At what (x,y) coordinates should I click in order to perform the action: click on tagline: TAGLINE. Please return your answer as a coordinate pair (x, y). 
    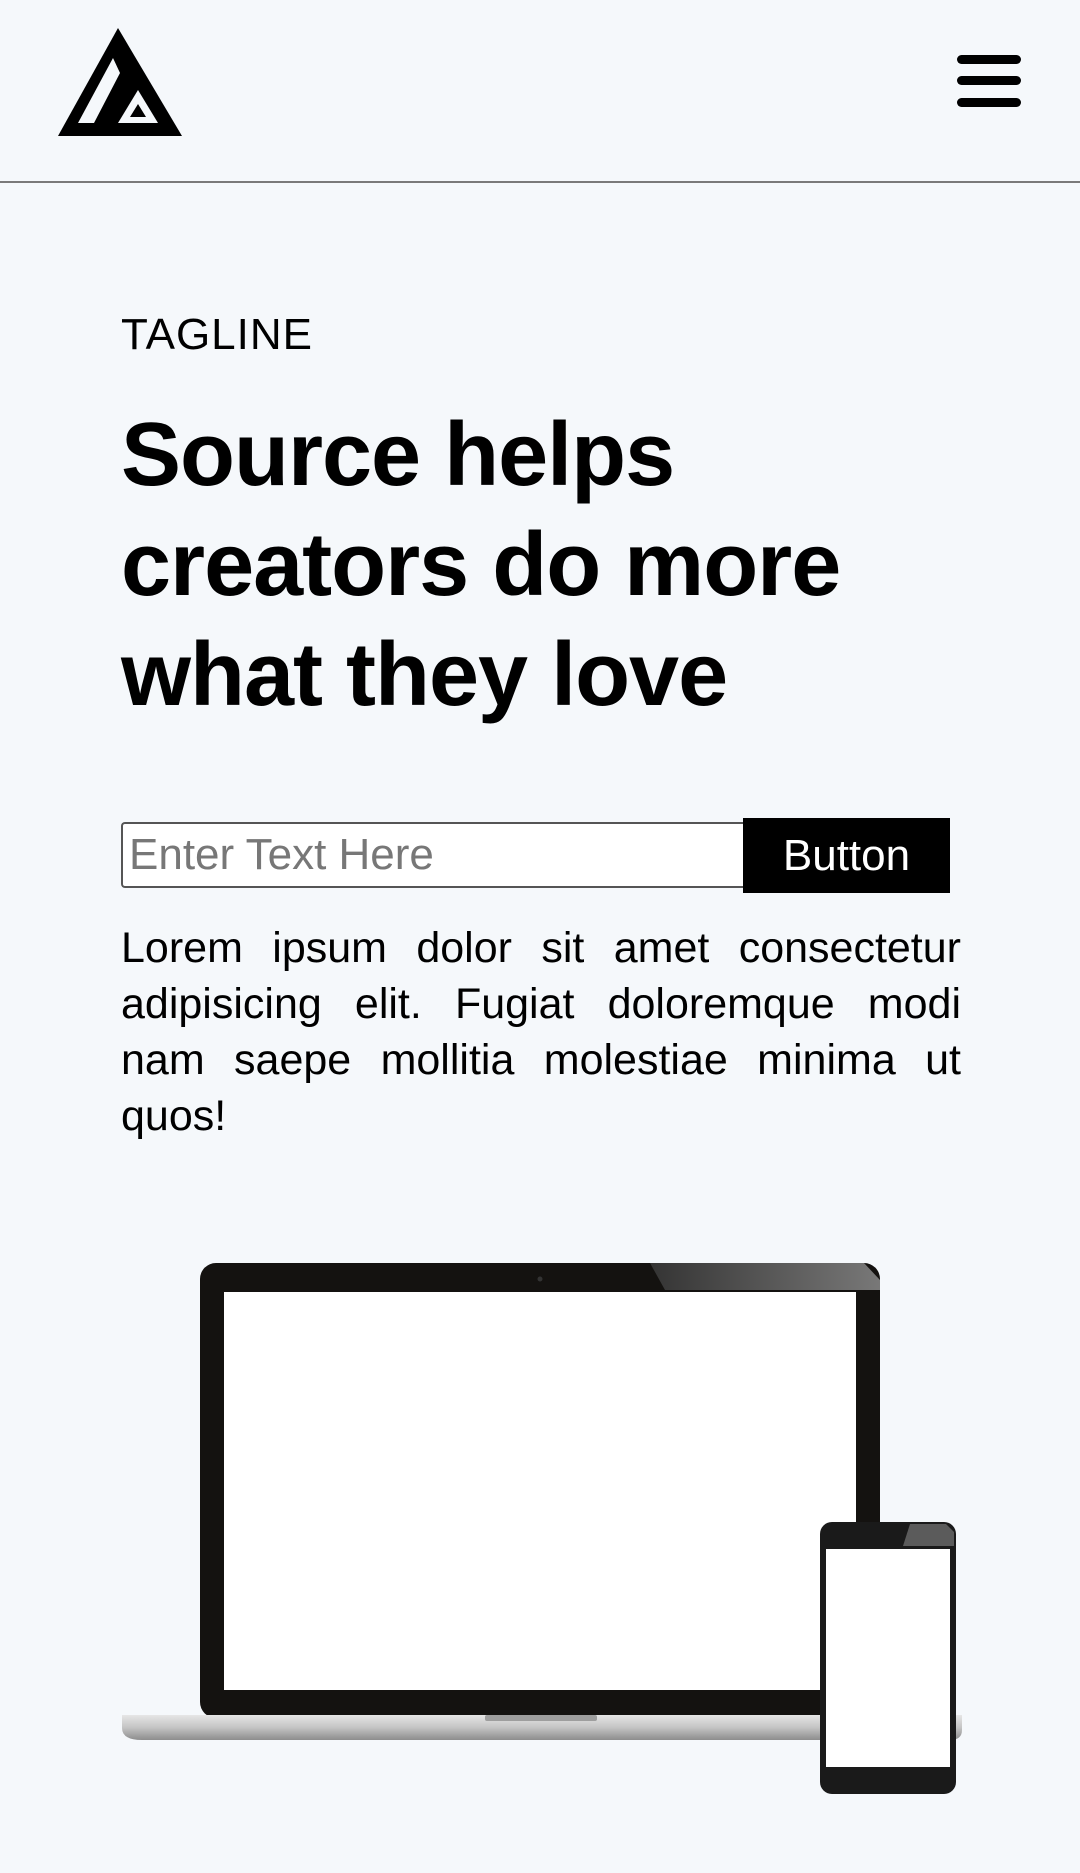
    Looking at the image, I should click on (217, 334).